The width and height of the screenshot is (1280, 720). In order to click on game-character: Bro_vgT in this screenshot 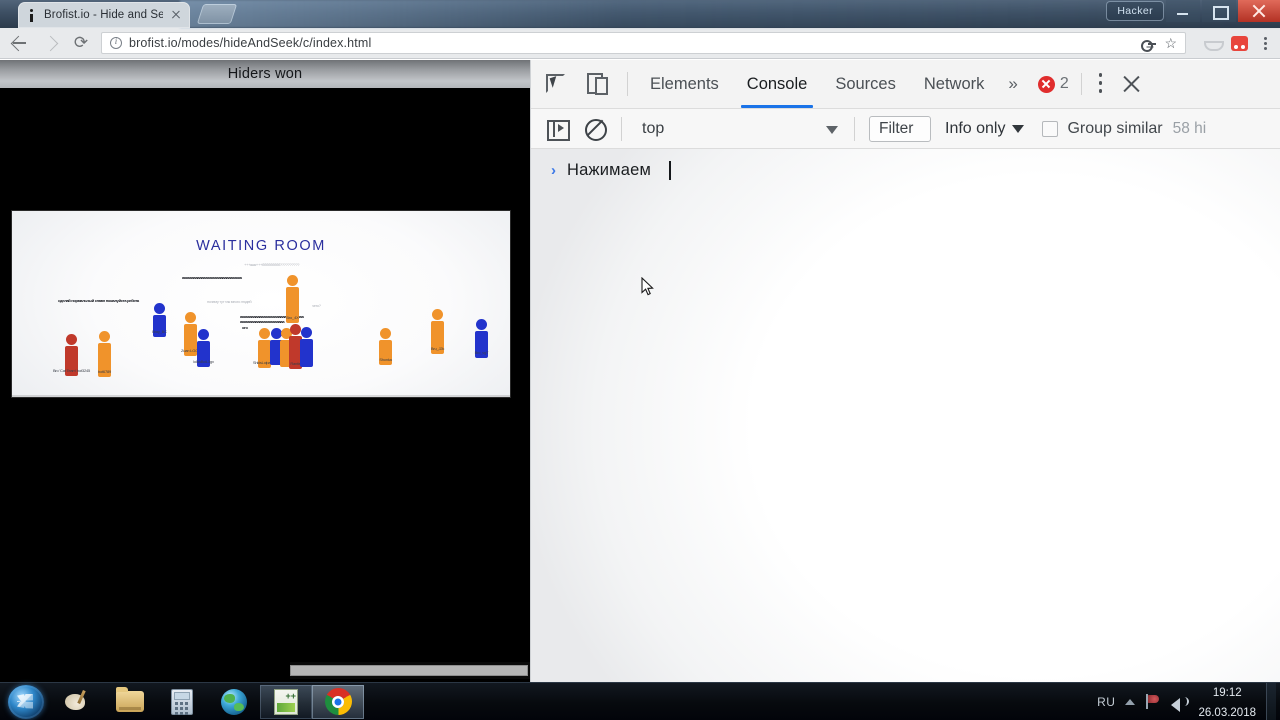, I will do `click(481, 338)`.